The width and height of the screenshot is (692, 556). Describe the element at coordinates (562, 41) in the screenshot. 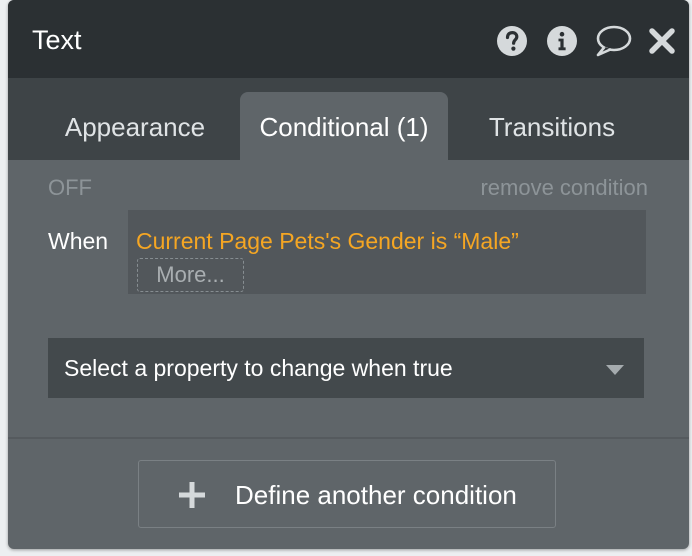

I see `info-icon` at that location.